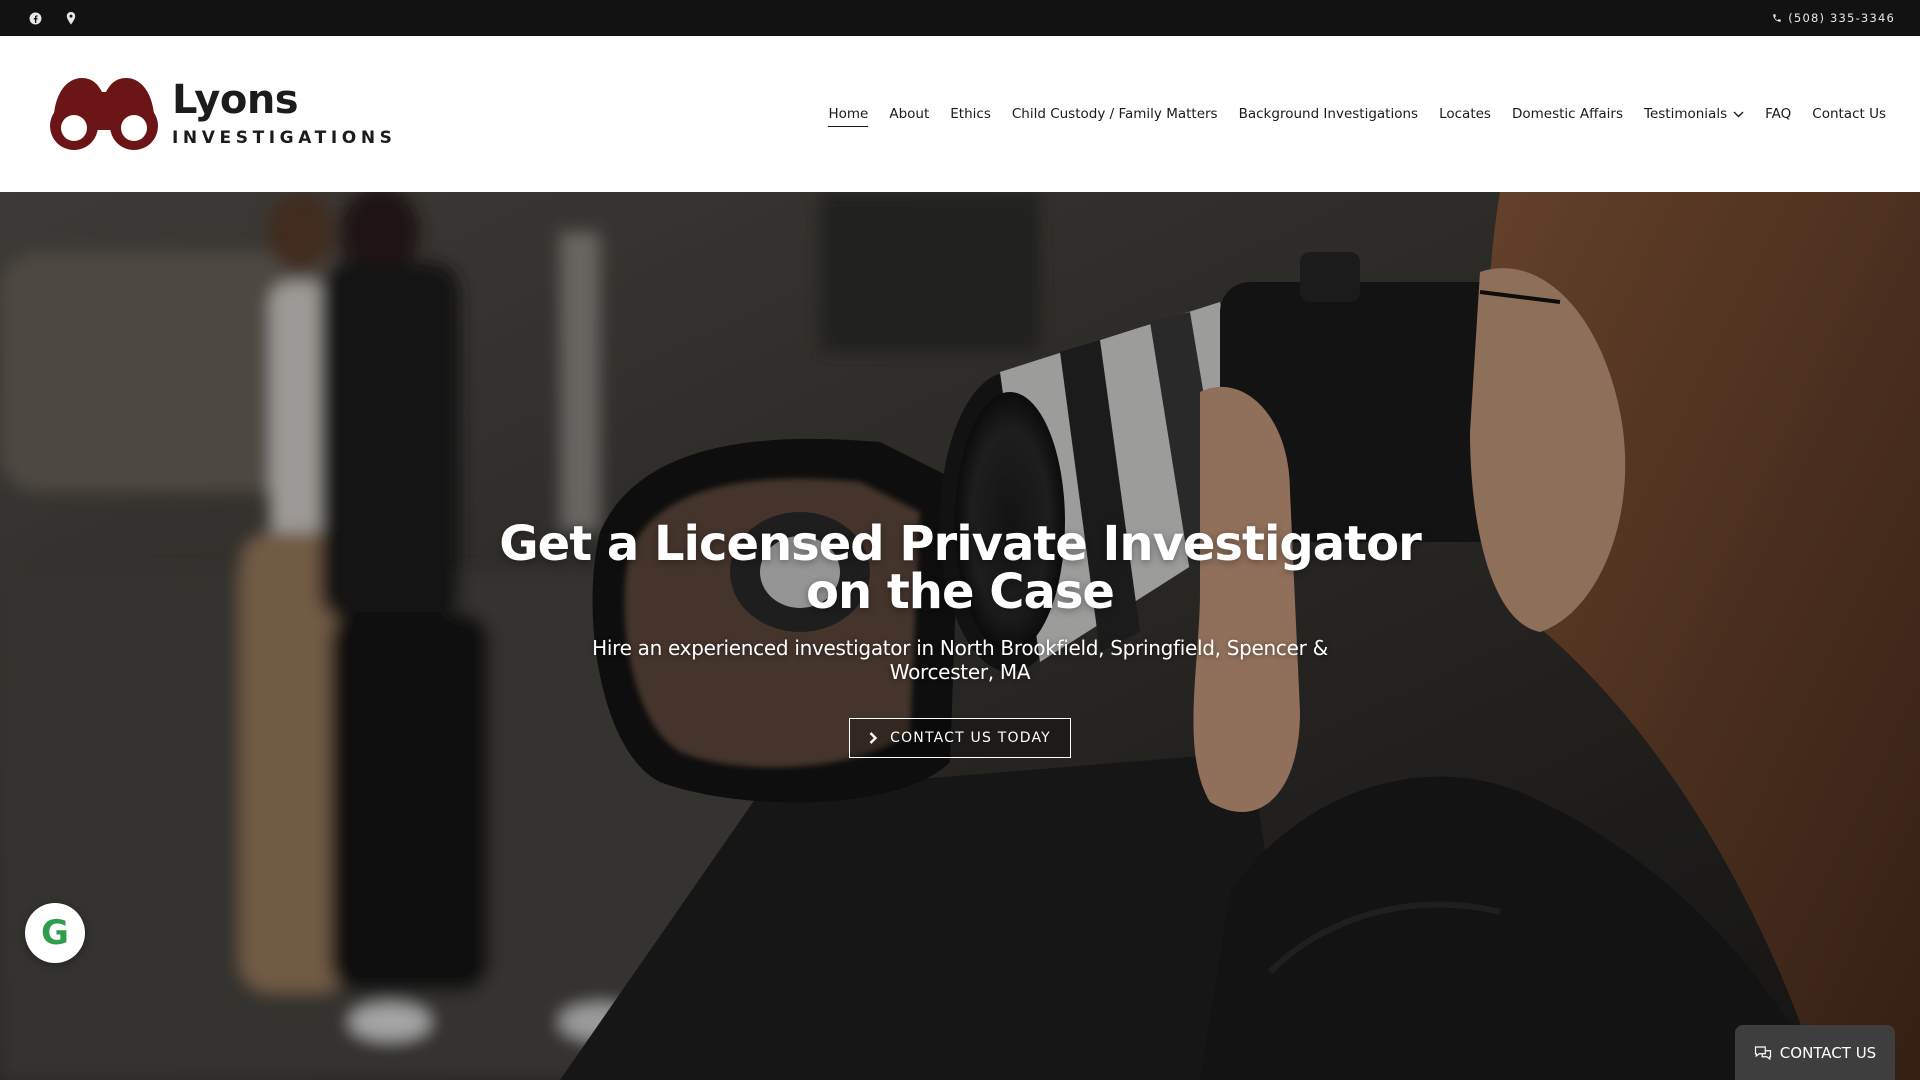 The width and height of the screenshot is (1920, 1080). I want to click on nav-item-about: About, so click(909, 114).